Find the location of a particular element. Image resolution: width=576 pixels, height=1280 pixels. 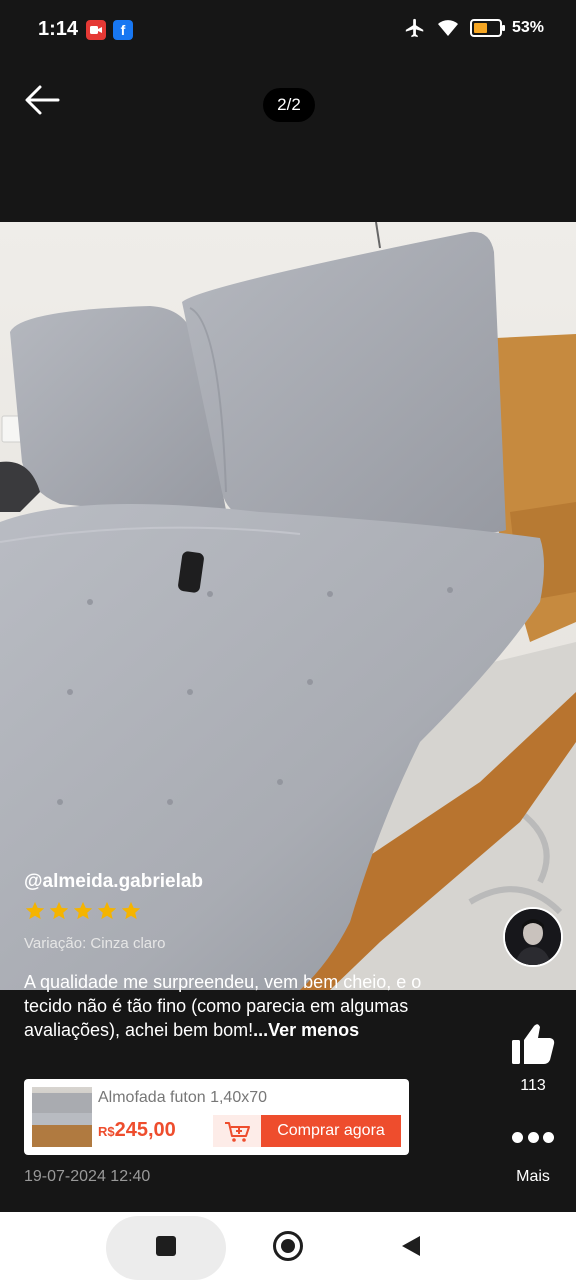

toggle-text-link: ...Ver menos is located at coordinates (306, 1030).